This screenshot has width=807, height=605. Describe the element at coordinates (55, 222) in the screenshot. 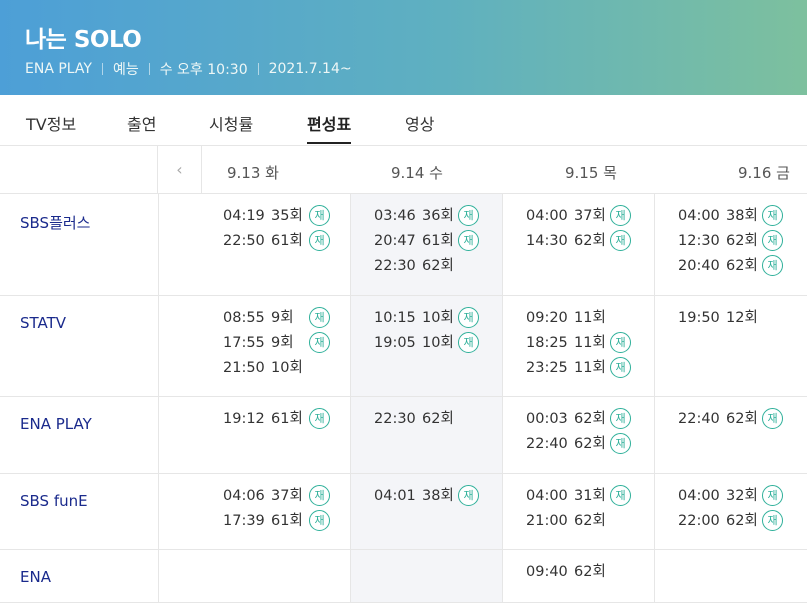

I see `channel-name: SBS플러스` at that location.